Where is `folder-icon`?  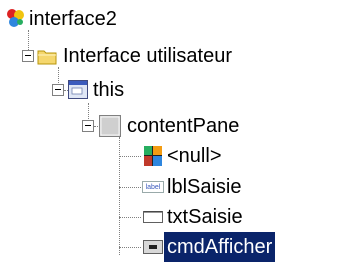 folder-icon is located at coordinates (47, 57).